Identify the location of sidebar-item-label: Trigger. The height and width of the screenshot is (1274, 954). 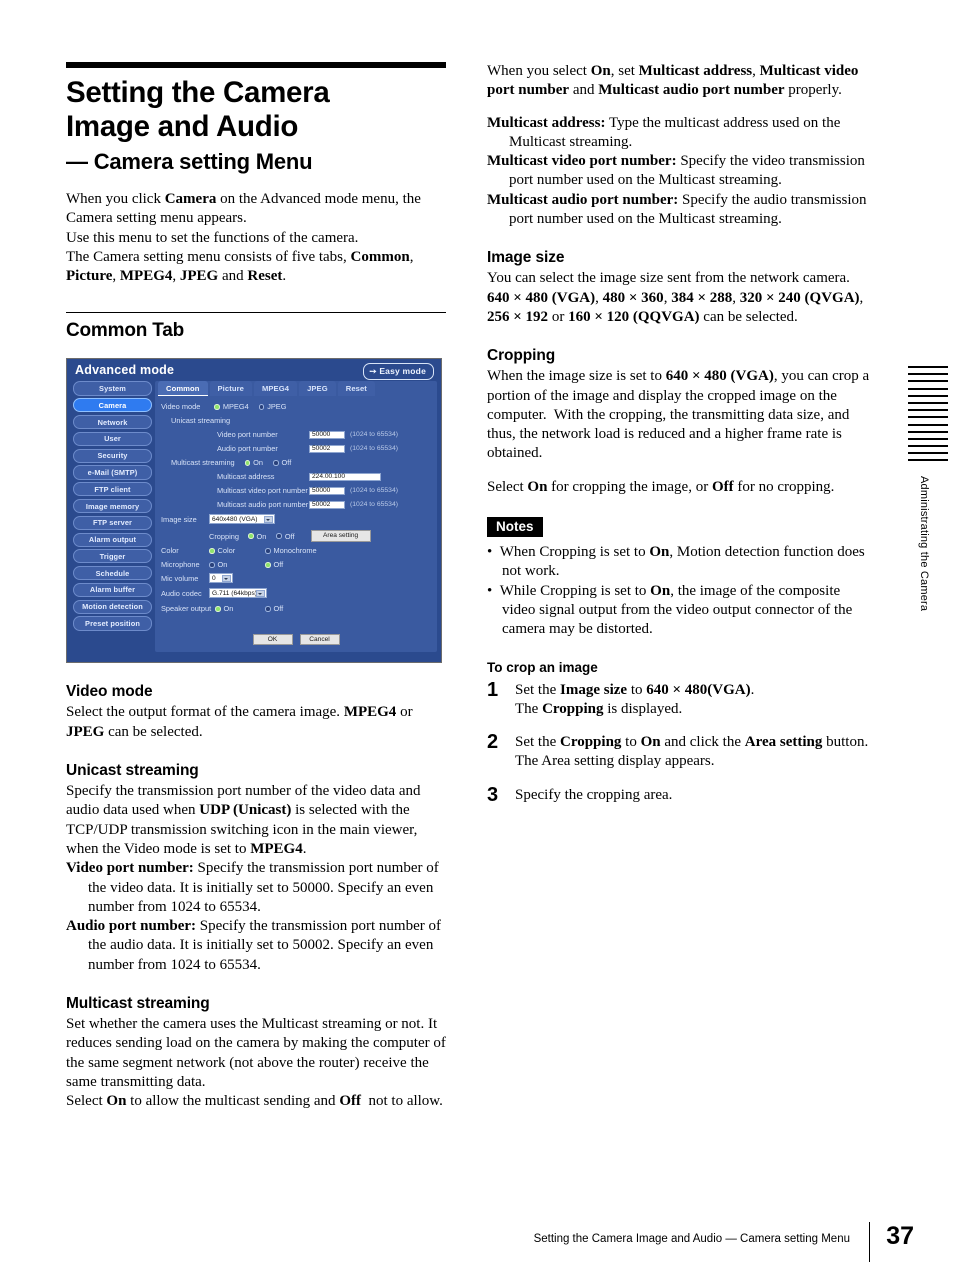
(112, 556).